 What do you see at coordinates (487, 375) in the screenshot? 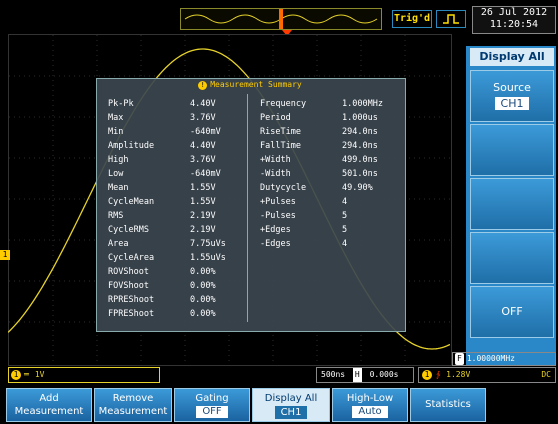
I see `trigger-readout: 1 ∱ 1.28V DC` at bounding box center [487, 375].